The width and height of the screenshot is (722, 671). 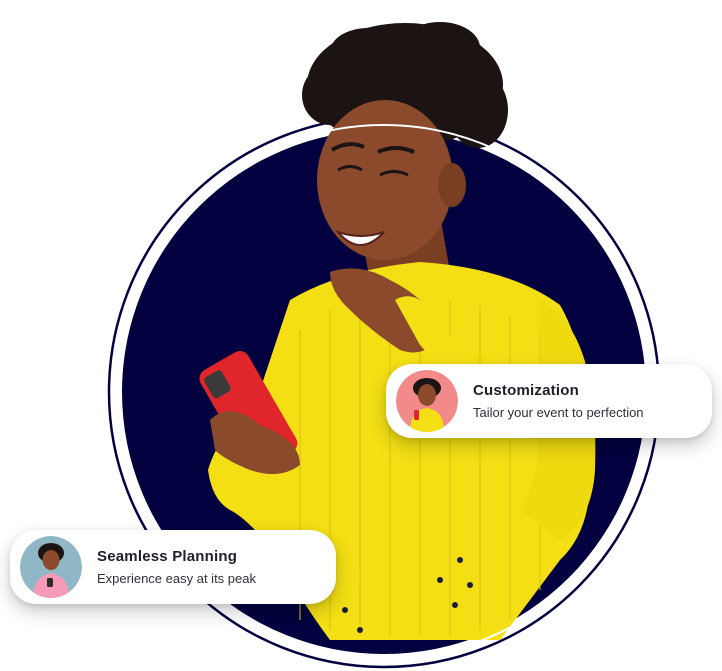 I want to click on seamless-planning-title: Seamless Planning, so click(x=167, y=556).